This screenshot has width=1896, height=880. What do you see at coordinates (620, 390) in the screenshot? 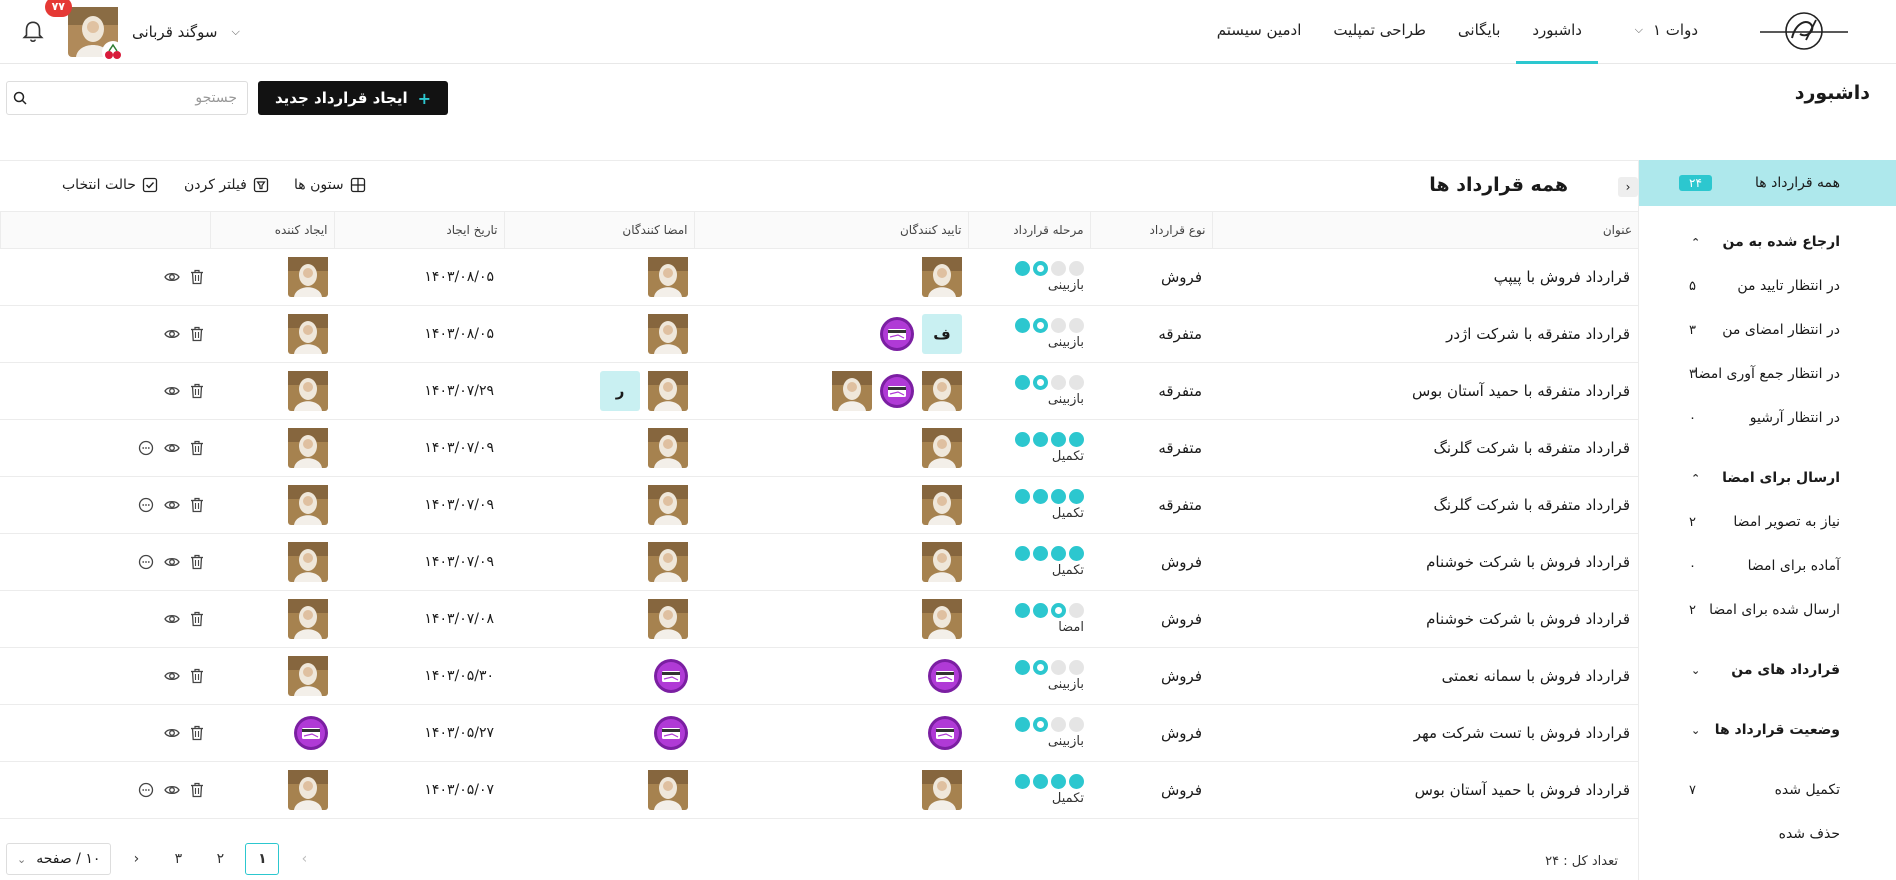
I see `signer-letter-avatar: ر` at bounding box center [620, 390].